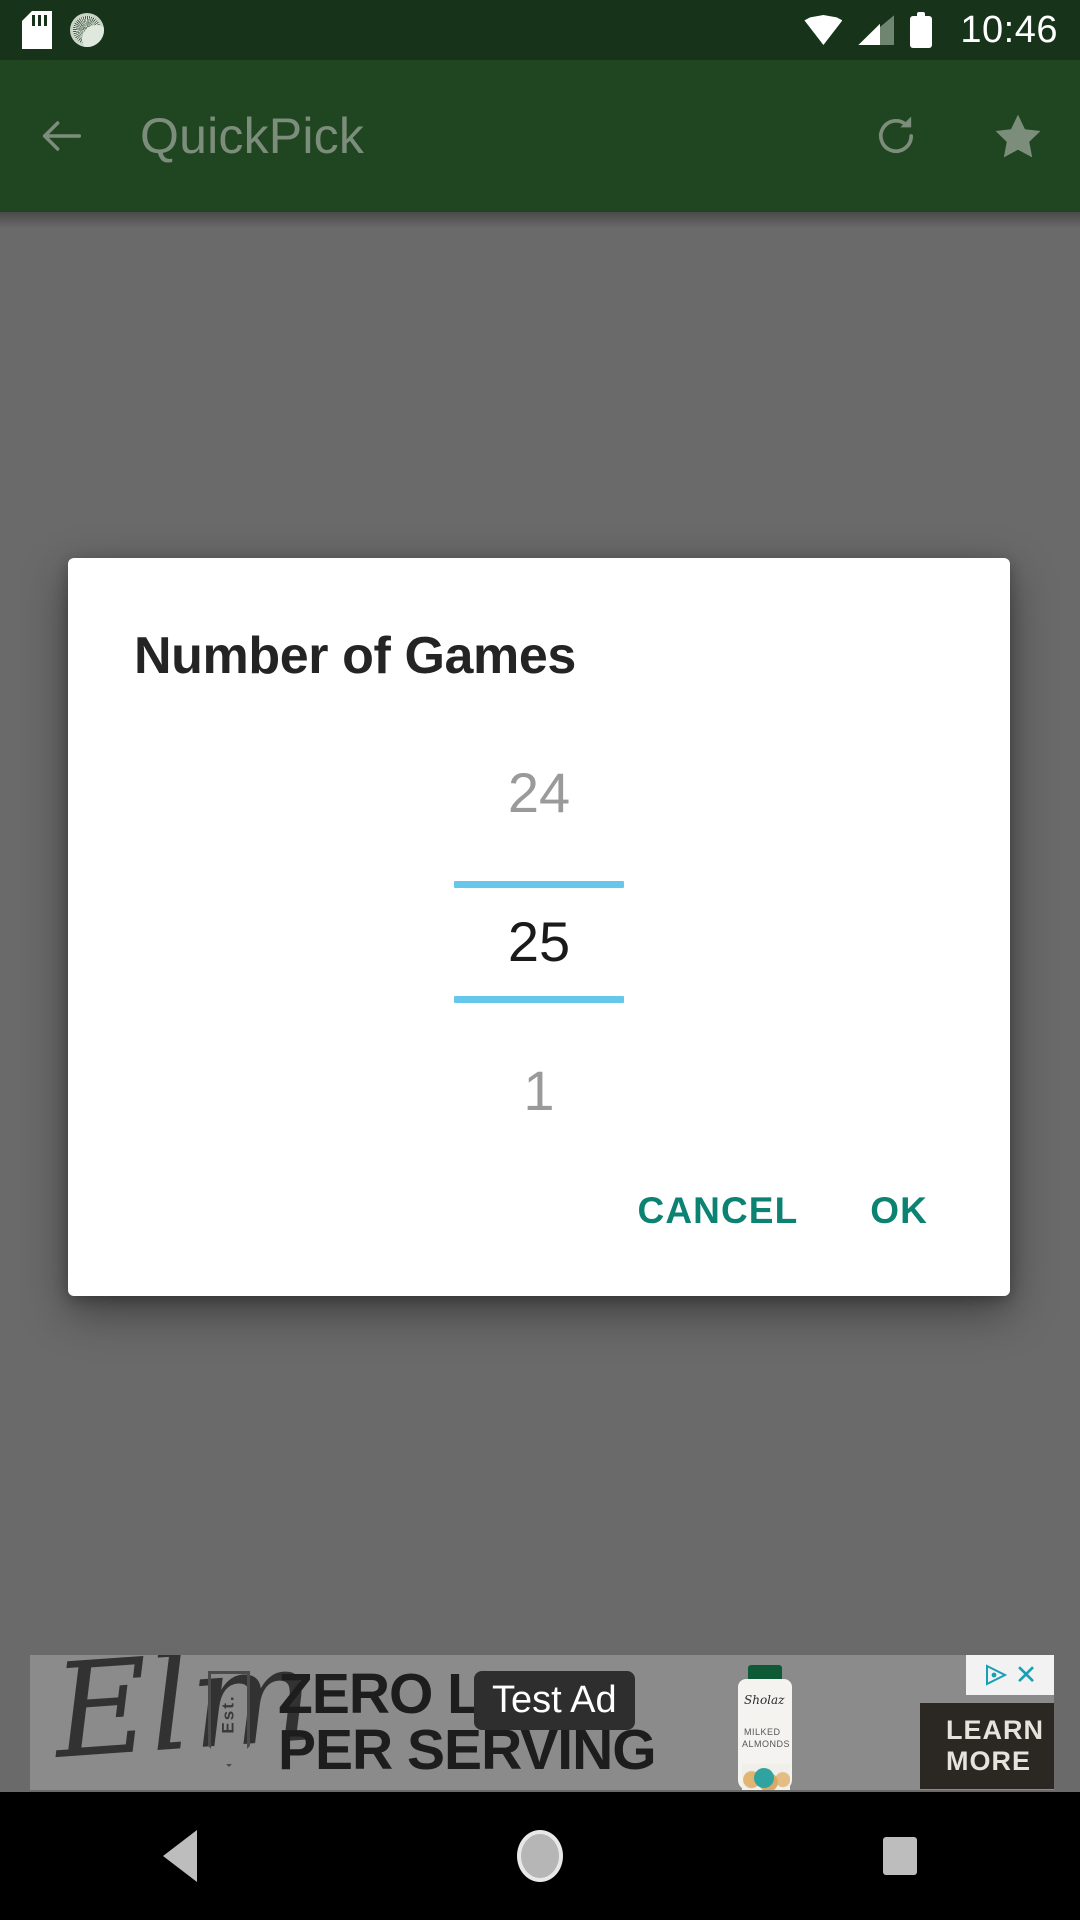 The width and height of the screenshot is (1080, 1920). I want to click on ad-choices-bar: ✕, so click(1010, 1675).